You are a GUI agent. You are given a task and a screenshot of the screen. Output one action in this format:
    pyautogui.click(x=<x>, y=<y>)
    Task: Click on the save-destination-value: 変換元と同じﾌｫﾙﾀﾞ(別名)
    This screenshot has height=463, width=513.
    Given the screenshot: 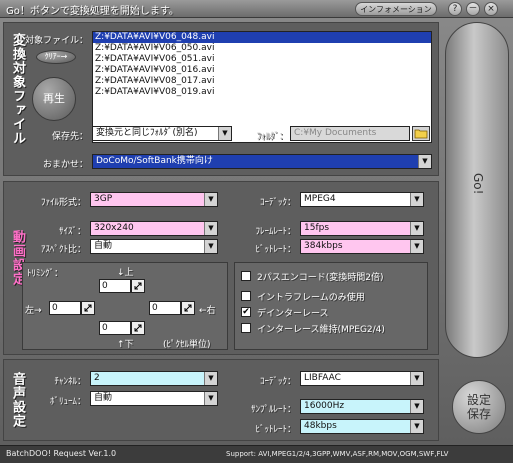 What is the action you would take?
    pyautogui.click(x=147, y=133)
    